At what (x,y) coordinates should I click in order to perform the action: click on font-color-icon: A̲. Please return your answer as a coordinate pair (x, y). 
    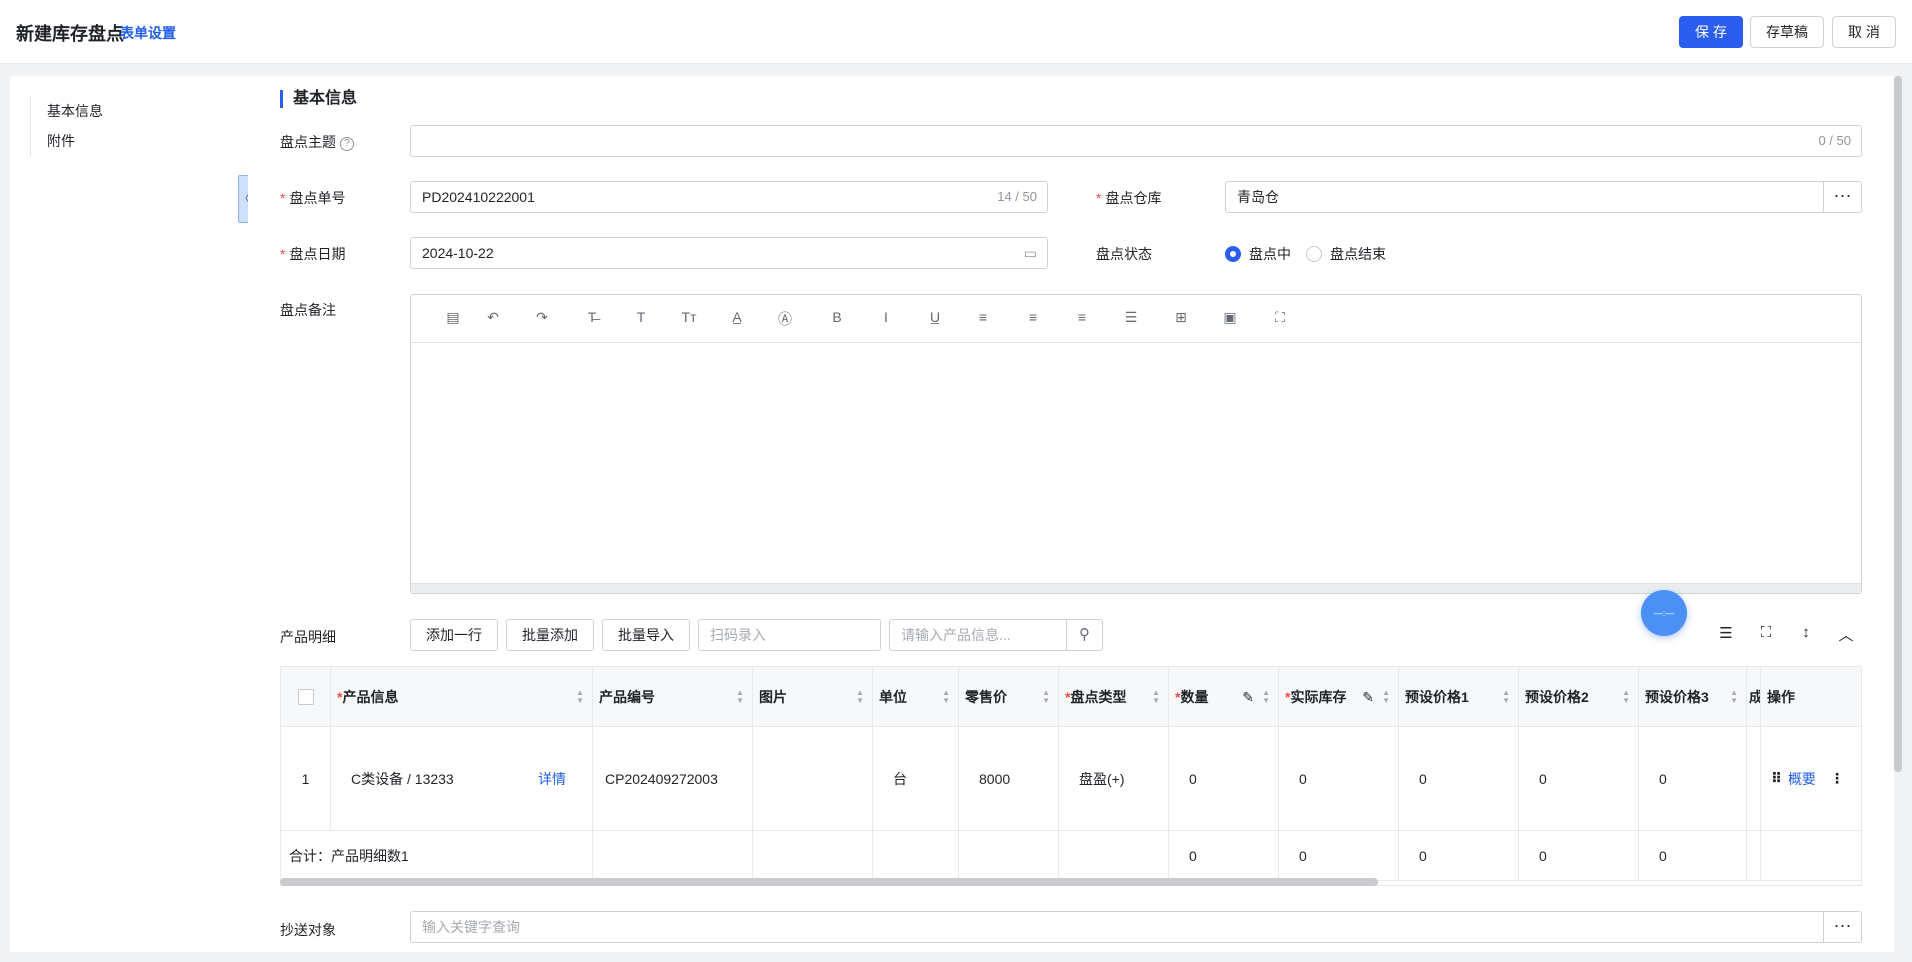
    Looking at the image, I should click on (737, 317).